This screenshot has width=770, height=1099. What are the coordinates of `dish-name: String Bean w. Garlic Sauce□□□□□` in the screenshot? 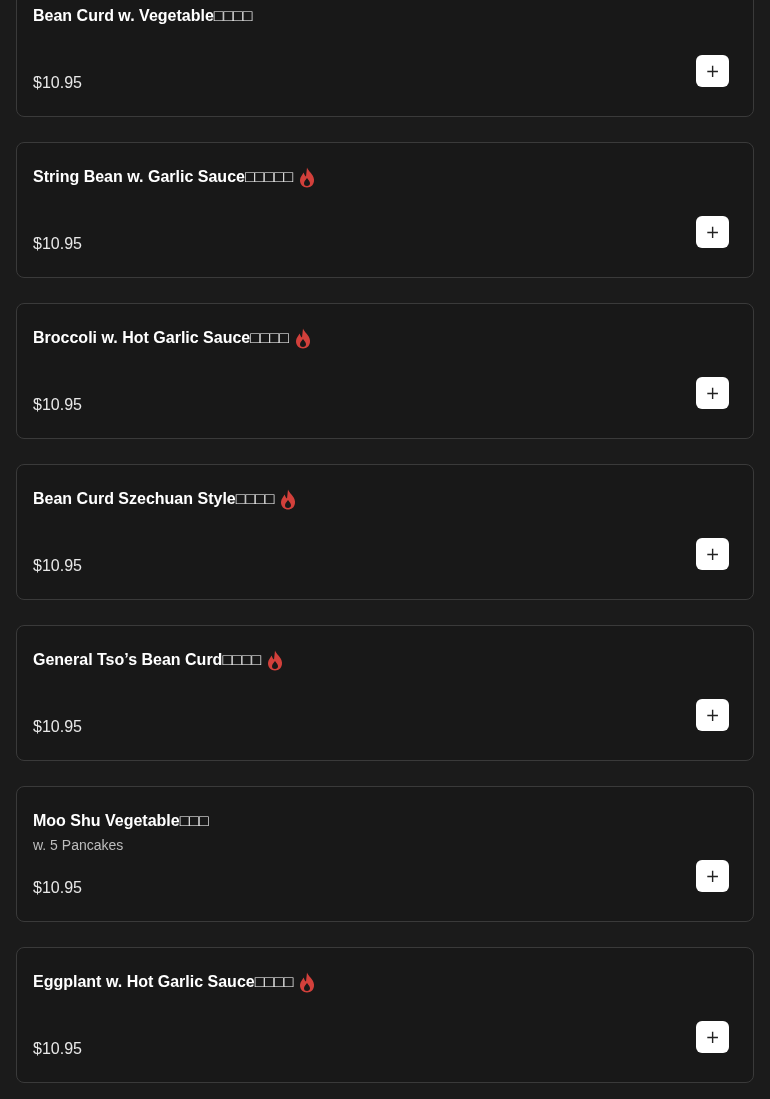 It's located at (163, 177).